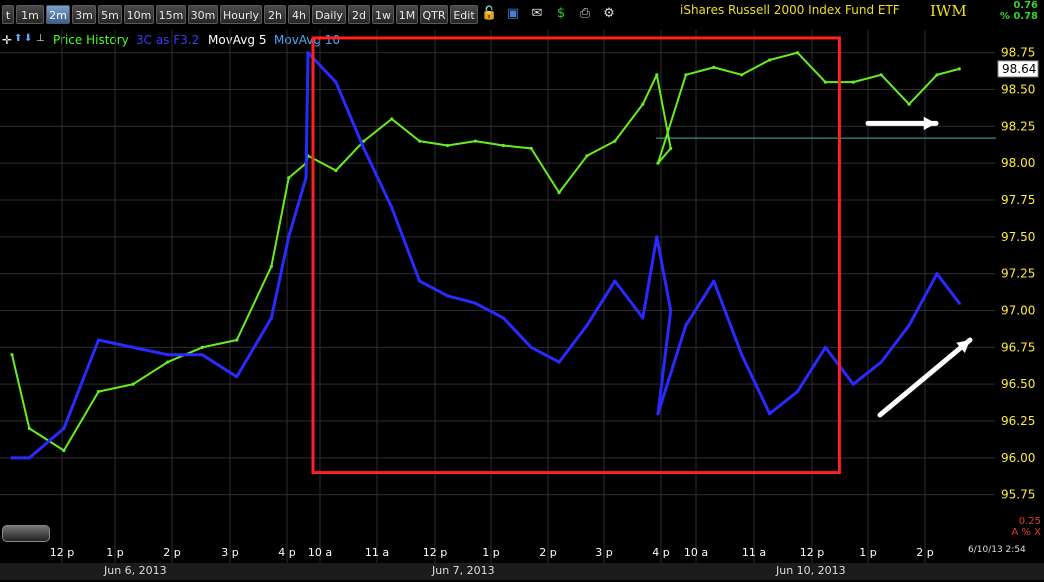 This screenshot has height=582, width=1044. What do you see at coordinates (609, 14) in the screenshot?
I see `gear-icon: ⚙` at bounding box center [609, 14].